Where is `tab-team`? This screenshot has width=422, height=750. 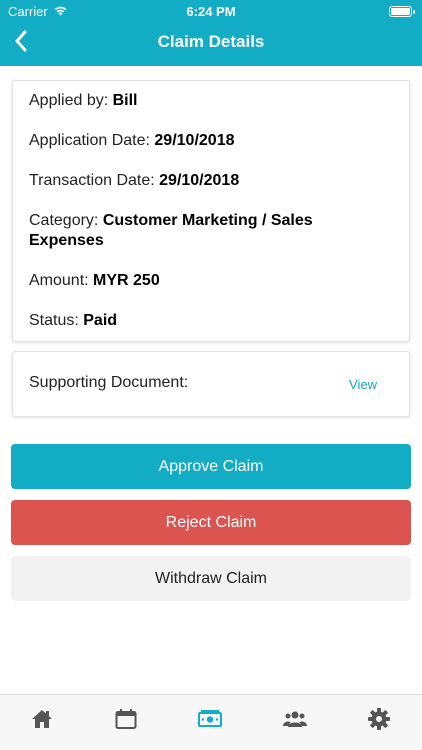 tab-team is located at coordinates (295, 721).